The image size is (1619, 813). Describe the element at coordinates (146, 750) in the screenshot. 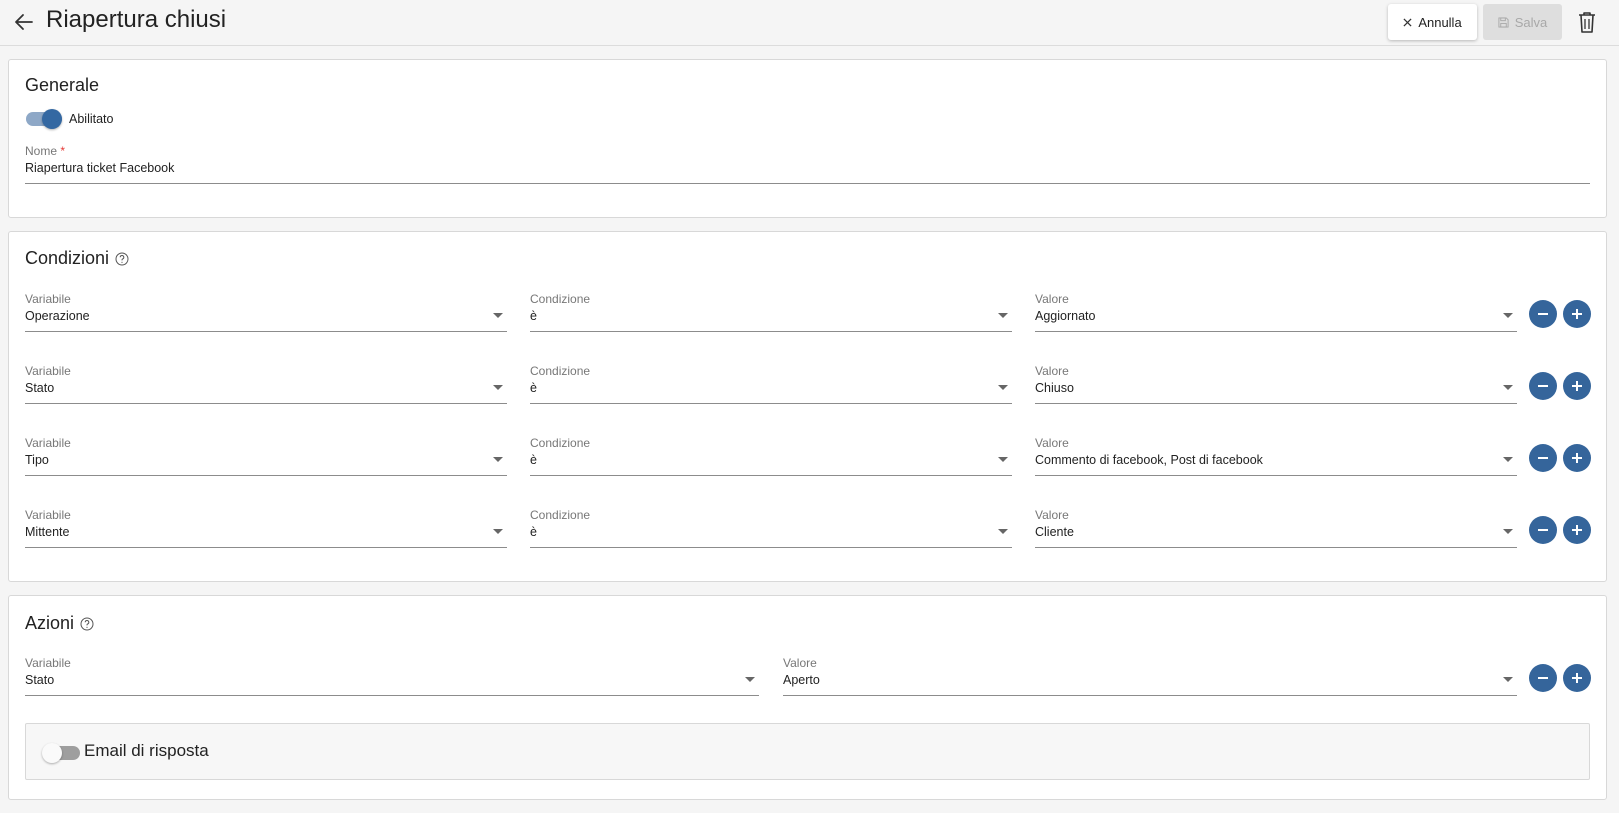

I see `email-reply-label: Email di risposta` at that location.